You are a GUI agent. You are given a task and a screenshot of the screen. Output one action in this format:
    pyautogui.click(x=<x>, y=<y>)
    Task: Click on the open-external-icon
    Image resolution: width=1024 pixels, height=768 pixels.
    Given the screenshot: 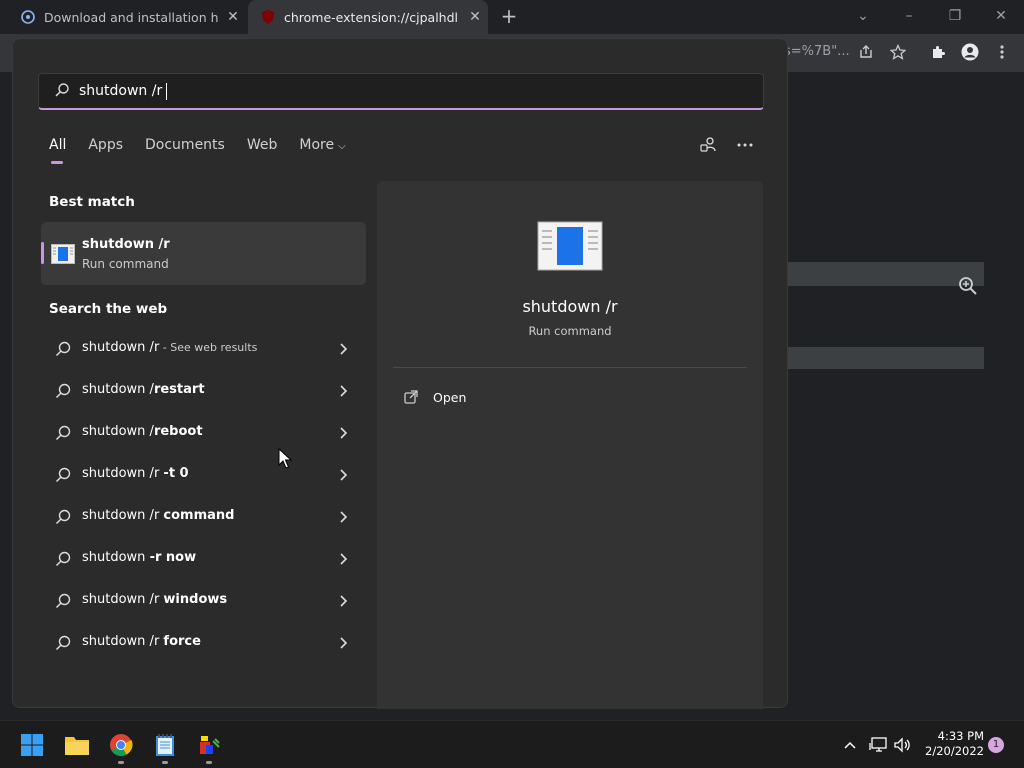 What is the action you would take?
    pyautogui.click(x=411, y=397)
    